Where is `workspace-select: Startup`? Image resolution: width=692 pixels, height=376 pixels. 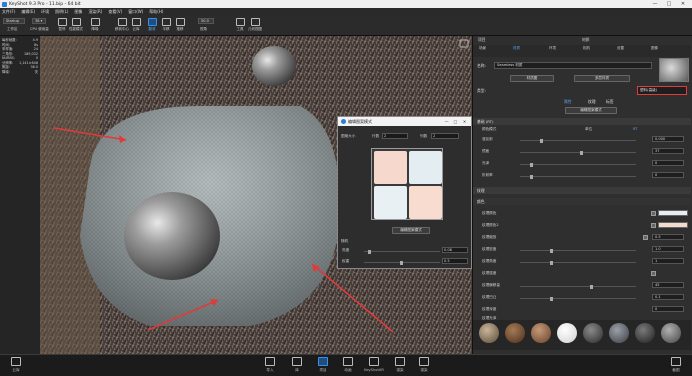
workspace-select: Startup is located at coordinates (14, 21).